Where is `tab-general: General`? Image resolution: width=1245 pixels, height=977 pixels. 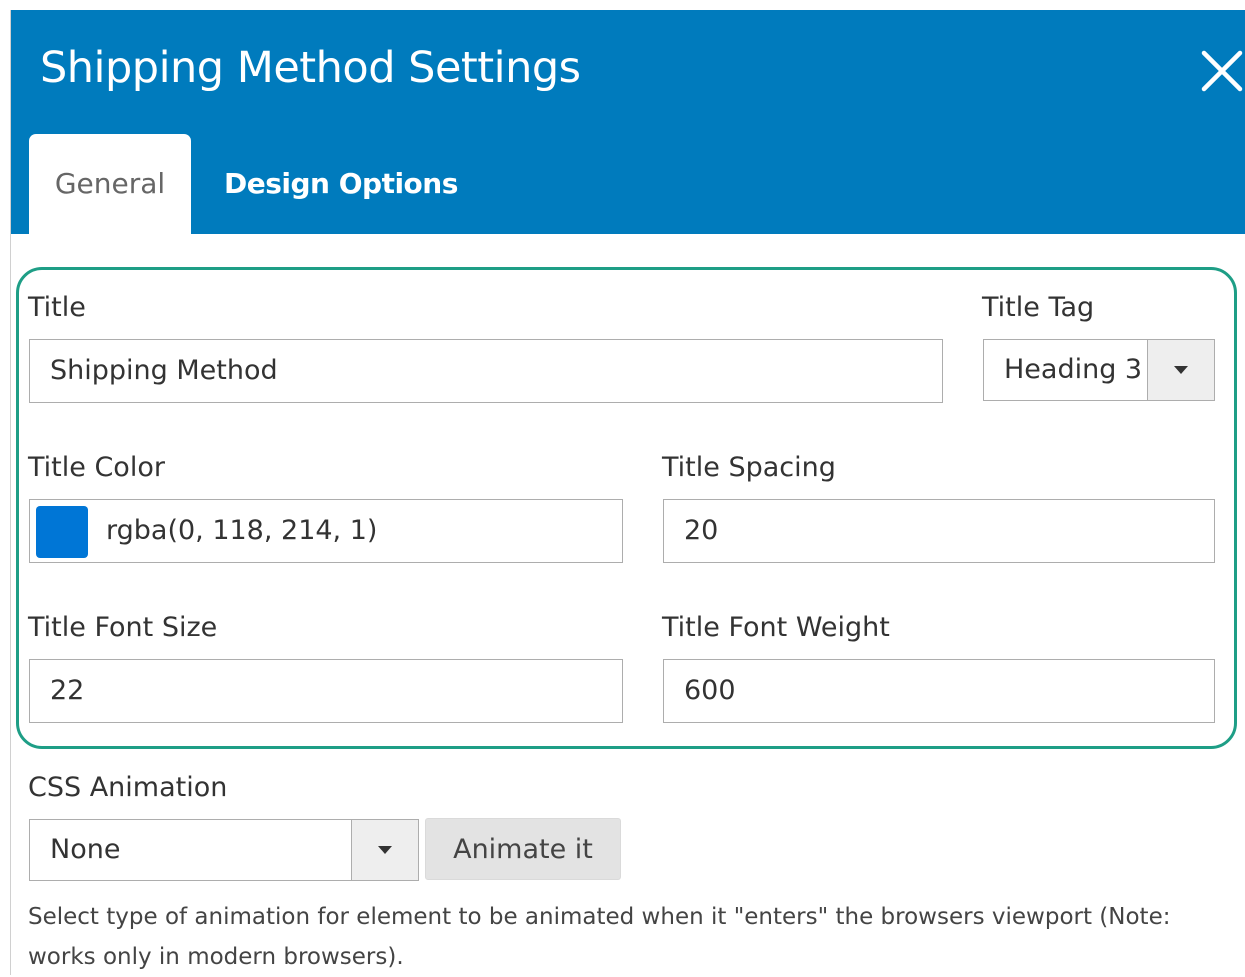
tab-general: General is located at coordinates (110, 184).